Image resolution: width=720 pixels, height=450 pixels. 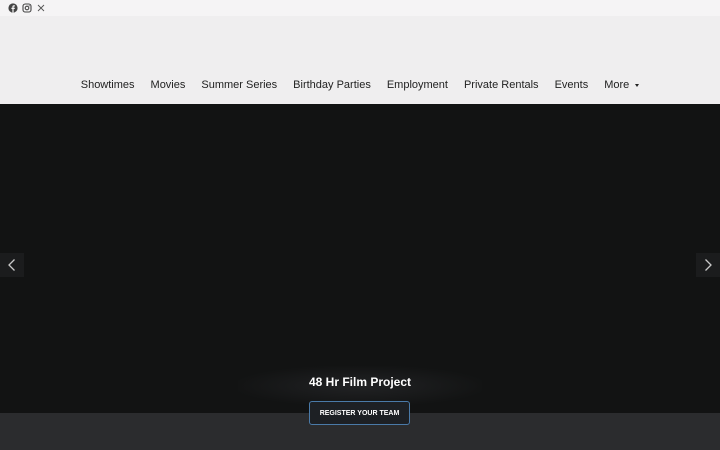 I want to click on nav-item-label: More, so click(x=617, y=85).